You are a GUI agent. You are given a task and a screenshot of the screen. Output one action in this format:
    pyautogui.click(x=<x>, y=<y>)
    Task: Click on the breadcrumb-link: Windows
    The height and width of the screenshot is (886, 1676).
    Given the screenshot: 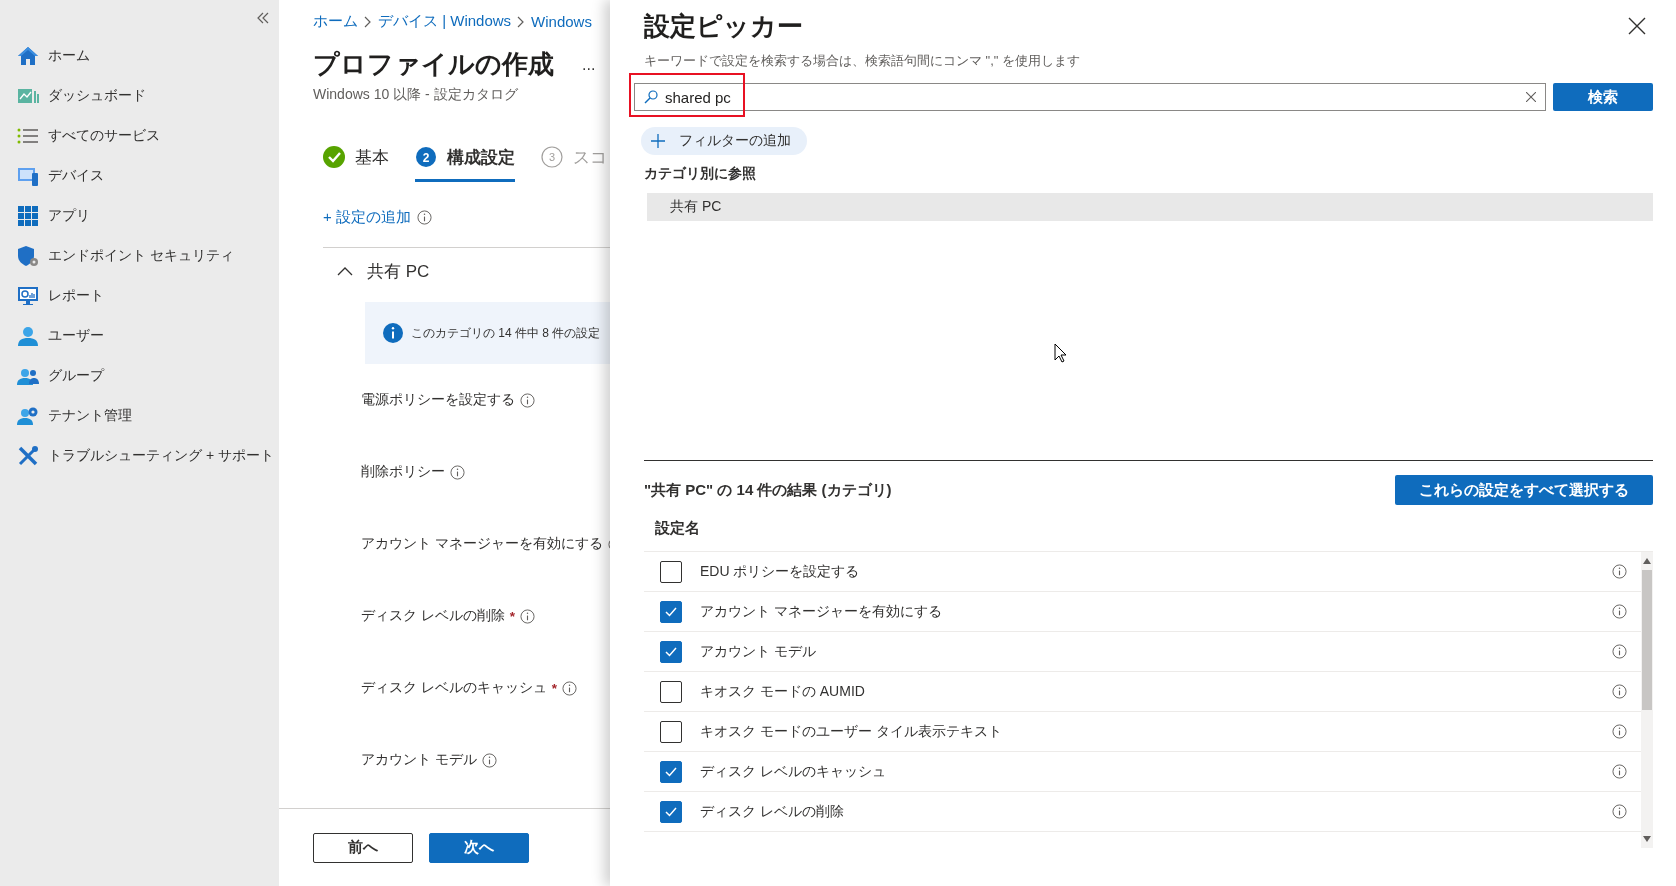 What is the action you would take?
    pyautogui.click(x=561, y=21)
    